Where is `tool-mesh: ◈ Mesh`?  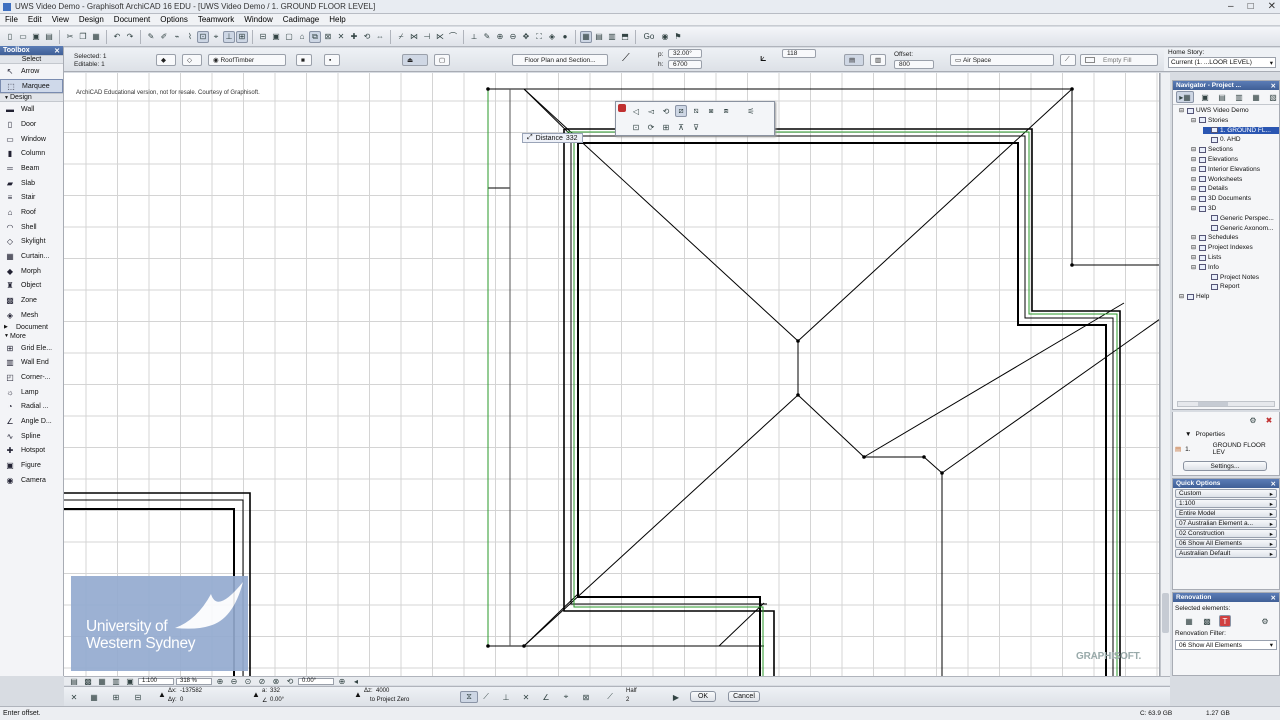 tool-mesh: ◈ Mesh is located at coordinates (31, 315).